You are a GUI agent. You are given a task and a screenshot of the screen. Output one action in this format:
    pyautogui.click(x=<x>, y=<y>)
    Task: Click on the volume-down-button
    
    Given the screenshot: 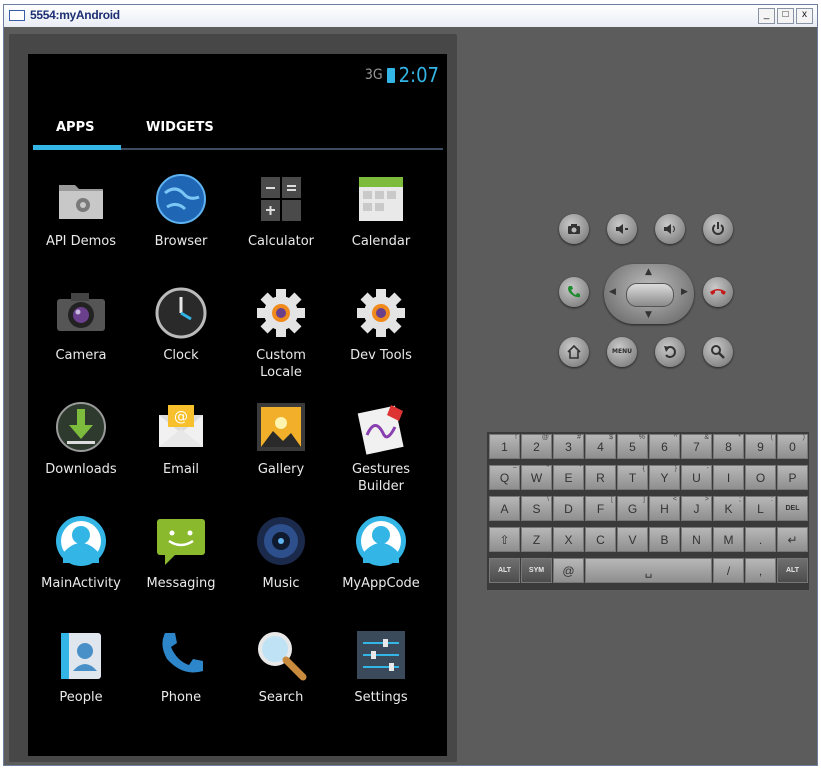 What is the action you would take?
    pyautogui.click(x=622, y=229)
    